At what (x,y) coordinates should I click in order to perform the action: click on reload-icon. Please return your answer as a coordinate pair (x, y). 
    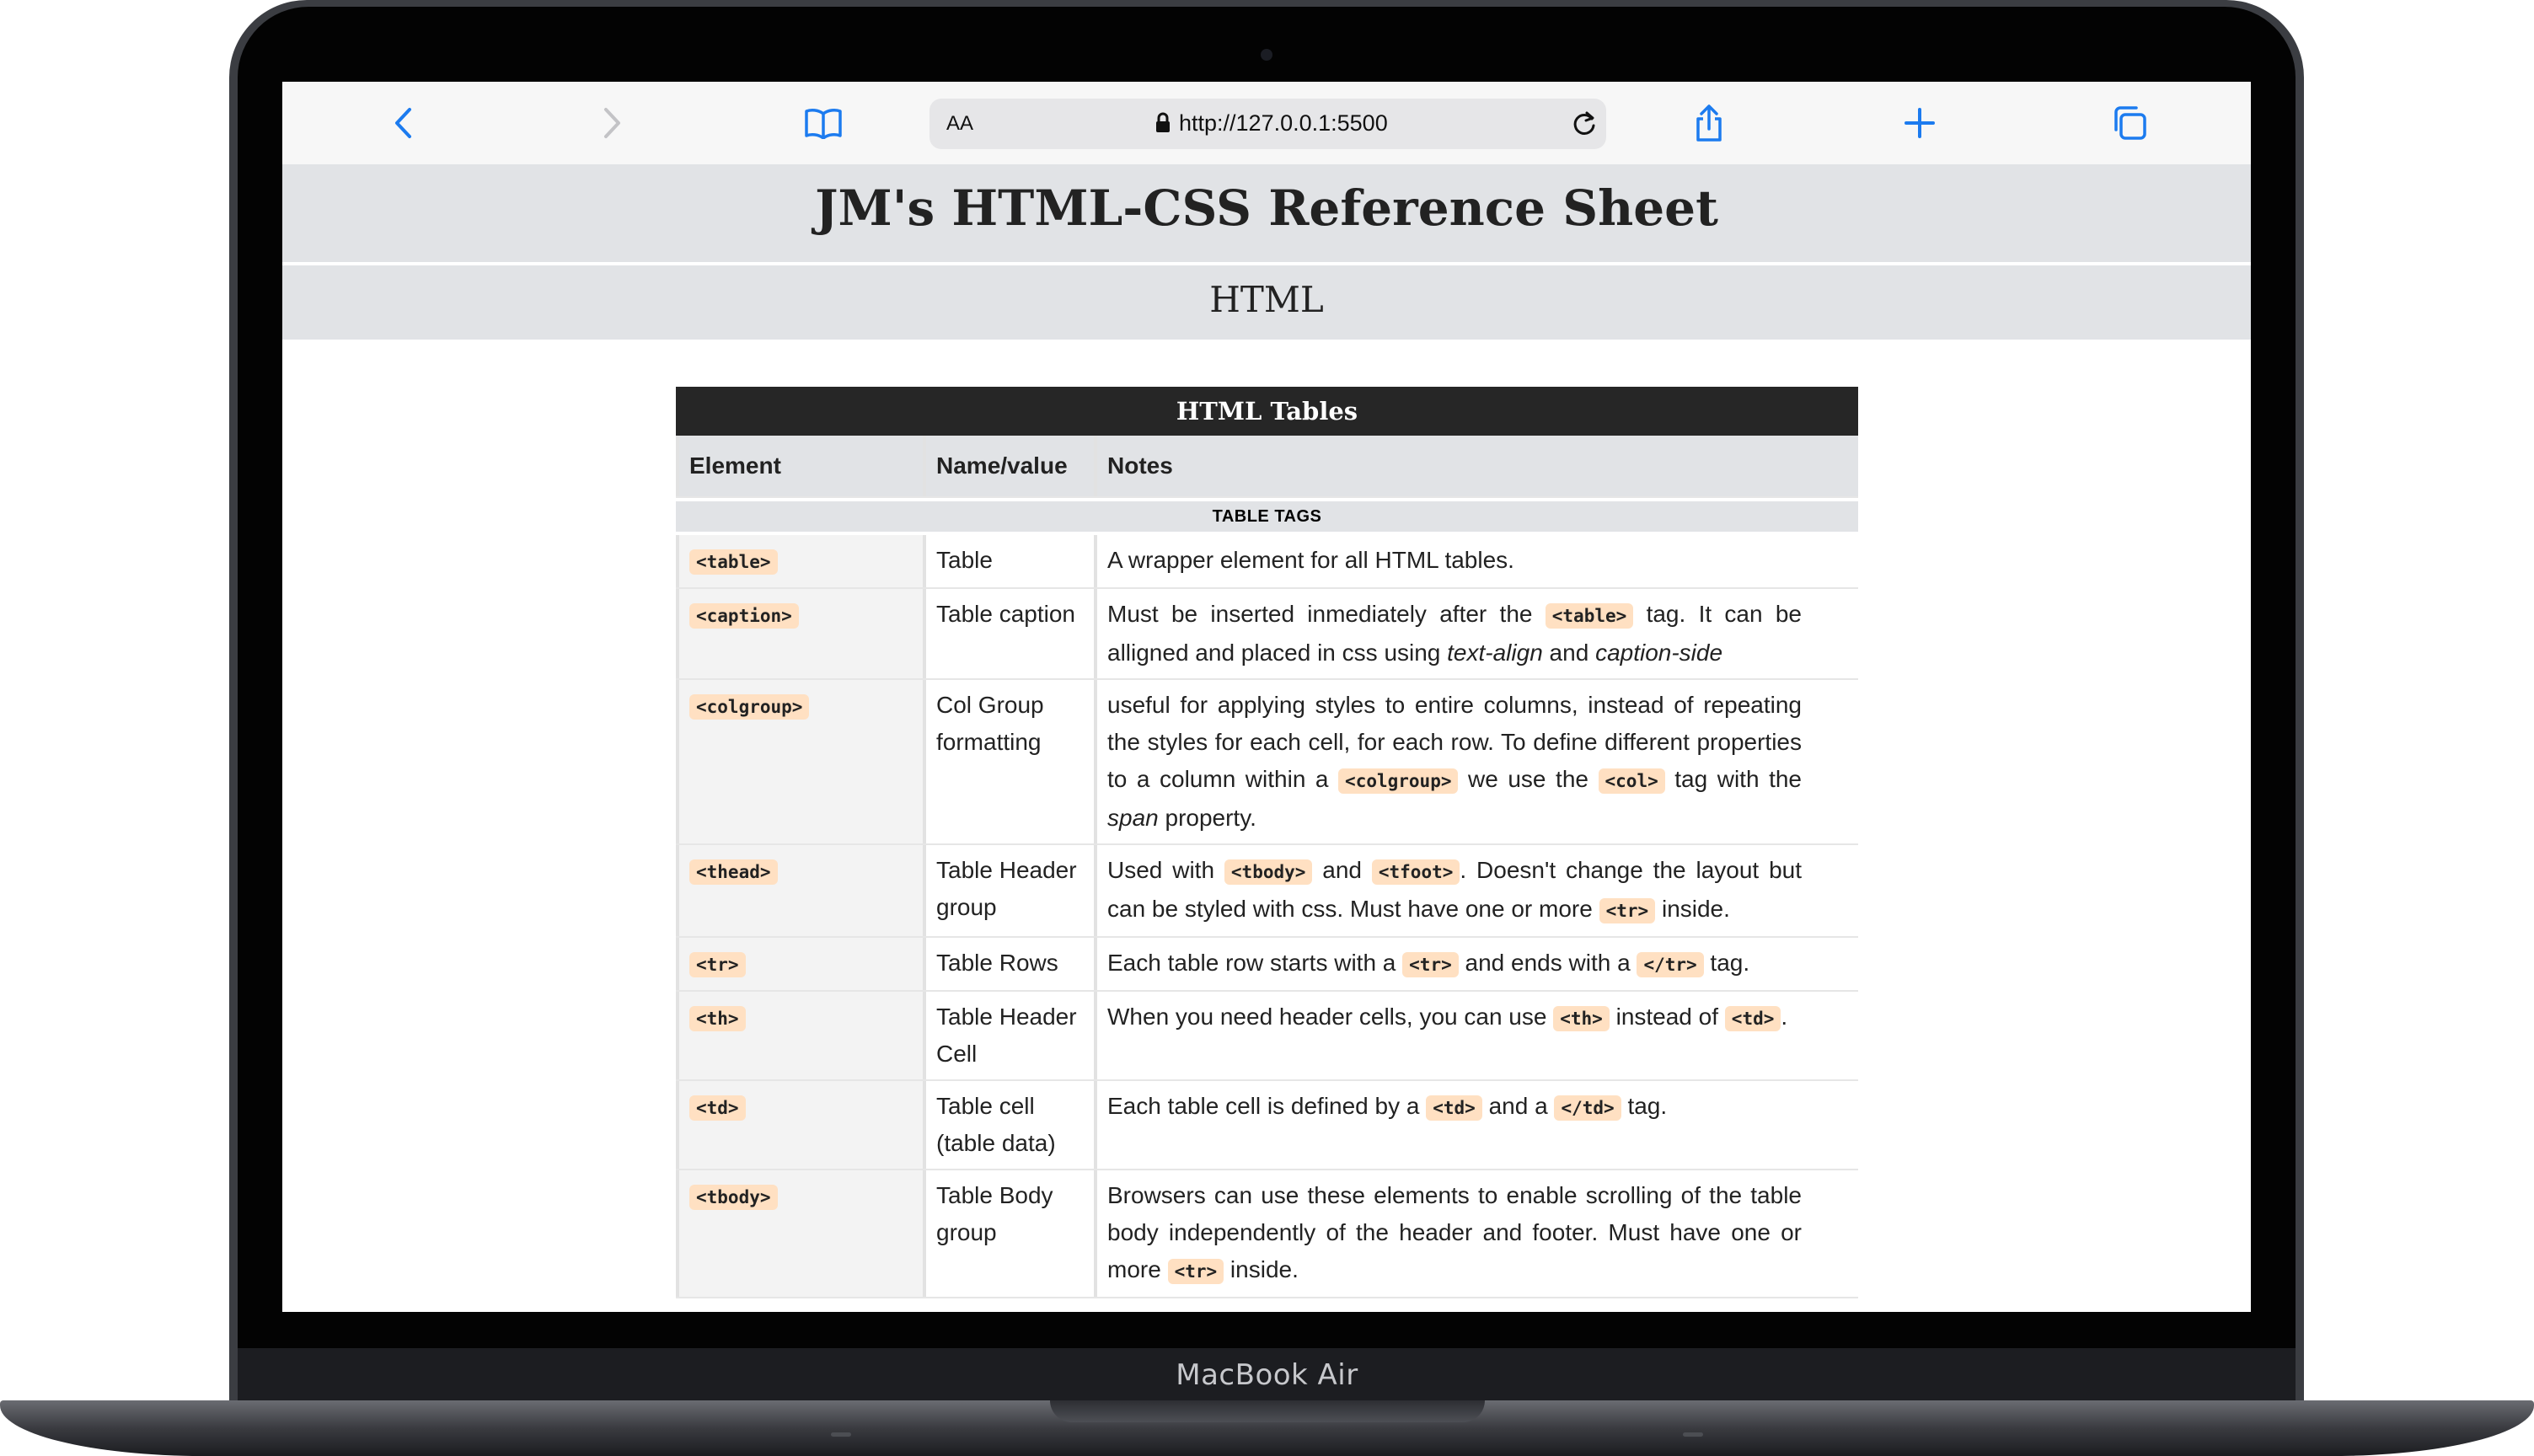
    Looking at the image, I should click on (1585, 124).